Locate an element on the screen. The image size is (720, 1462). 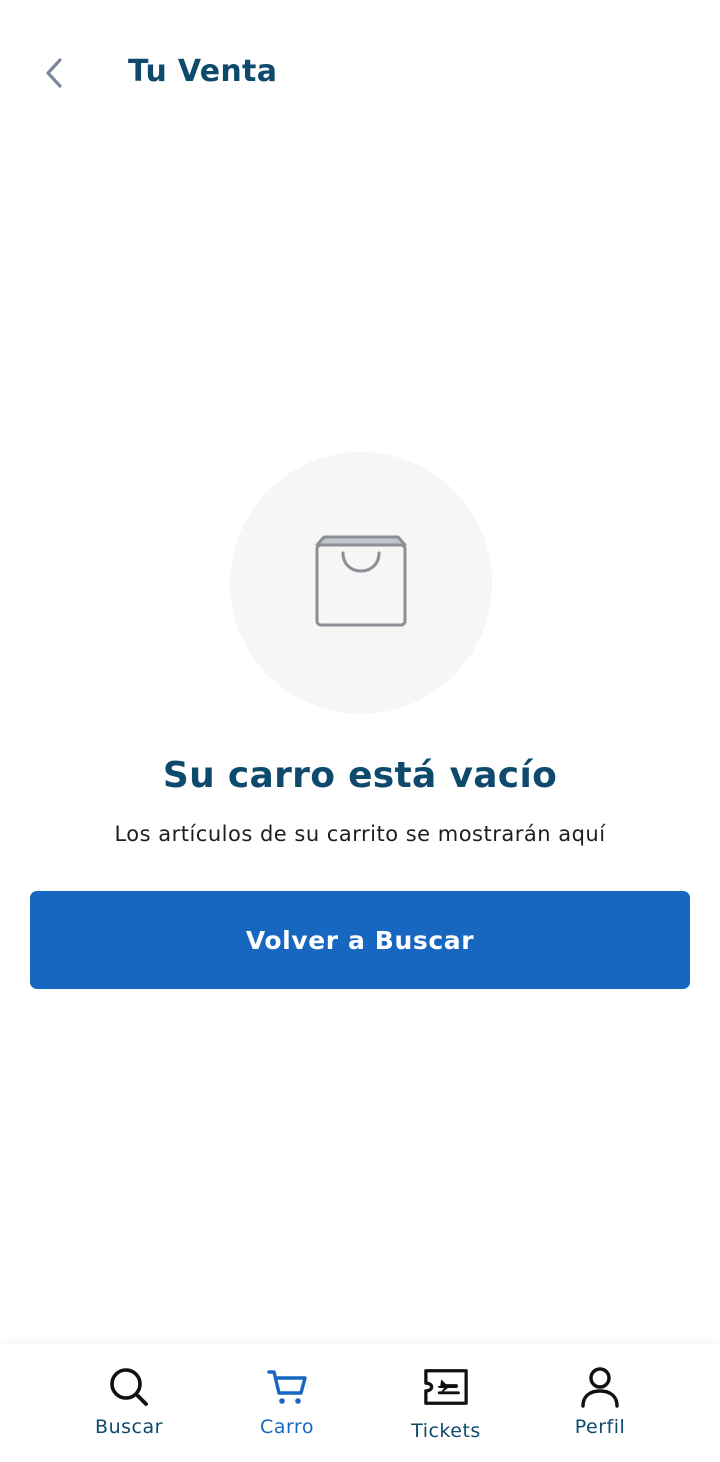
empty-state-title: Su carro está vacío is located at coordinates (360, 775).